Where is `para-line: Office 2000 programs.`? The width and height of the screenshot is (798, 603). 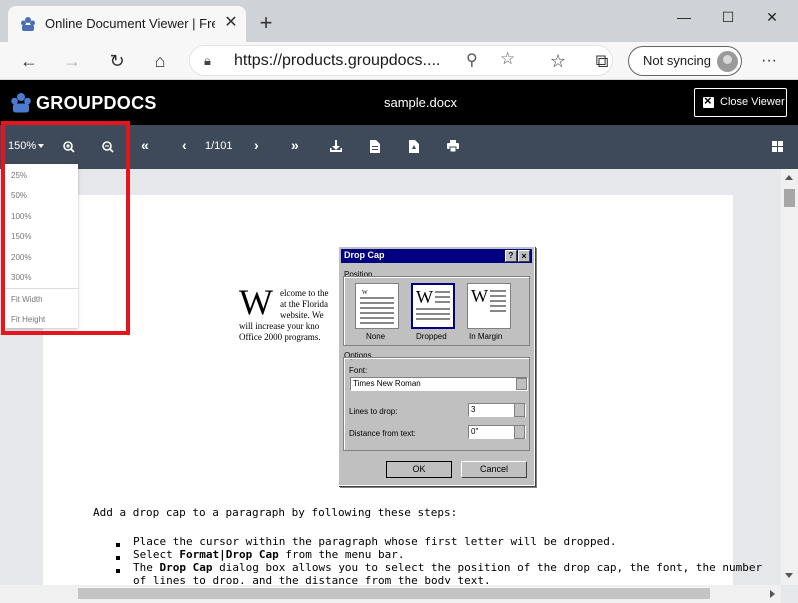 para-line: Office 2000 programs. is located at coordinates (280, 337).